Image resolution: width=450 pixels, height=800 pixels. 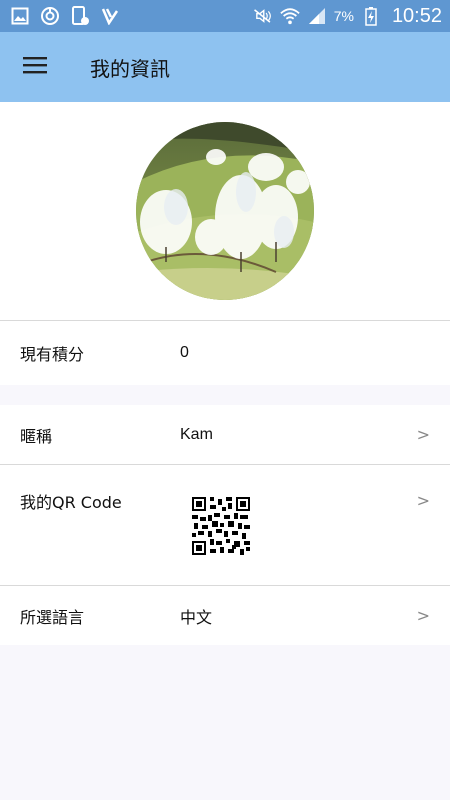 What do you see at coordinates (20, 16) in the screenshot?
I see `gallery-notification-icon` at bounding box center [20, 16].